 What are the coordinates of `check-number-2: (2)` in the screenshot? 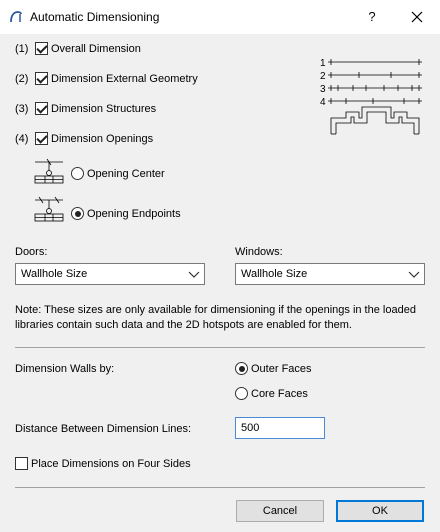 It's located at (22, 79).